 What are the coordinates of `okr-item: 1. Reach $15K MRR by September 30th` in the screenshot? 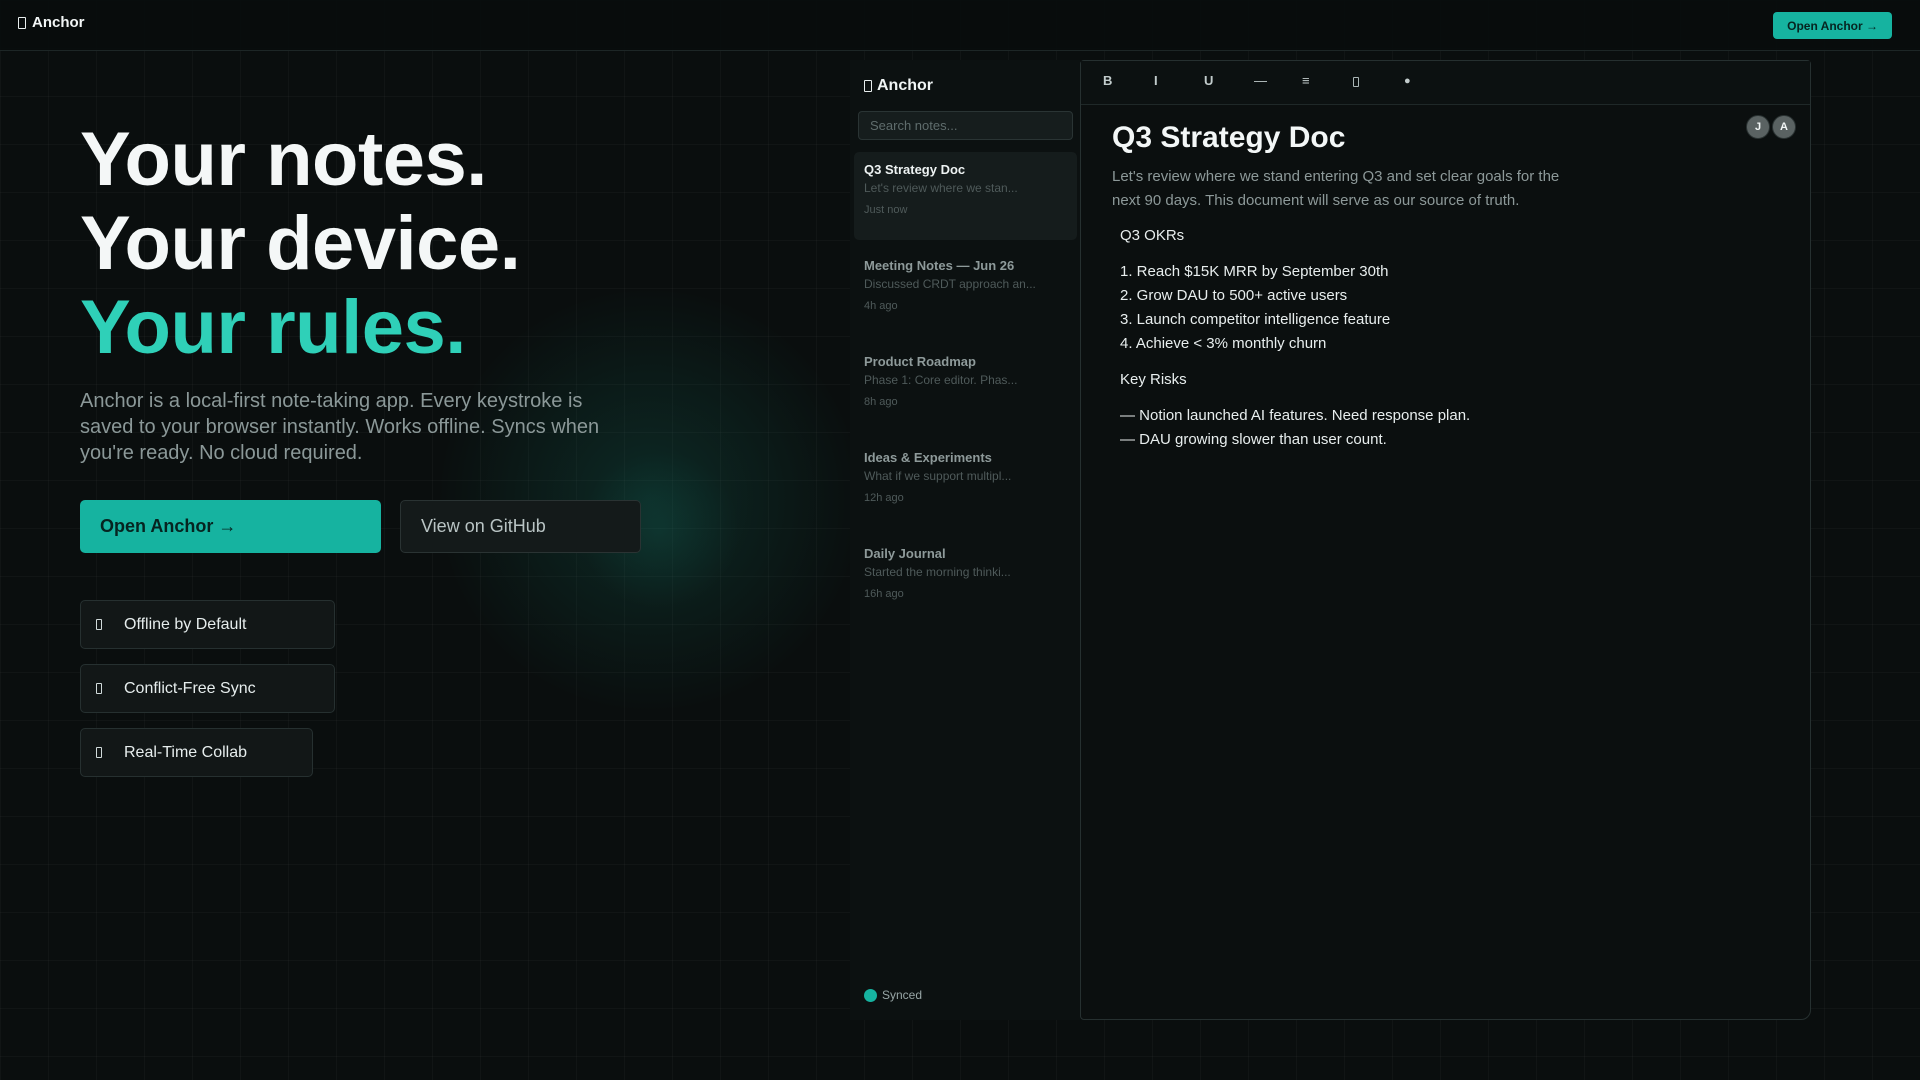 It's located at (1254, 271).